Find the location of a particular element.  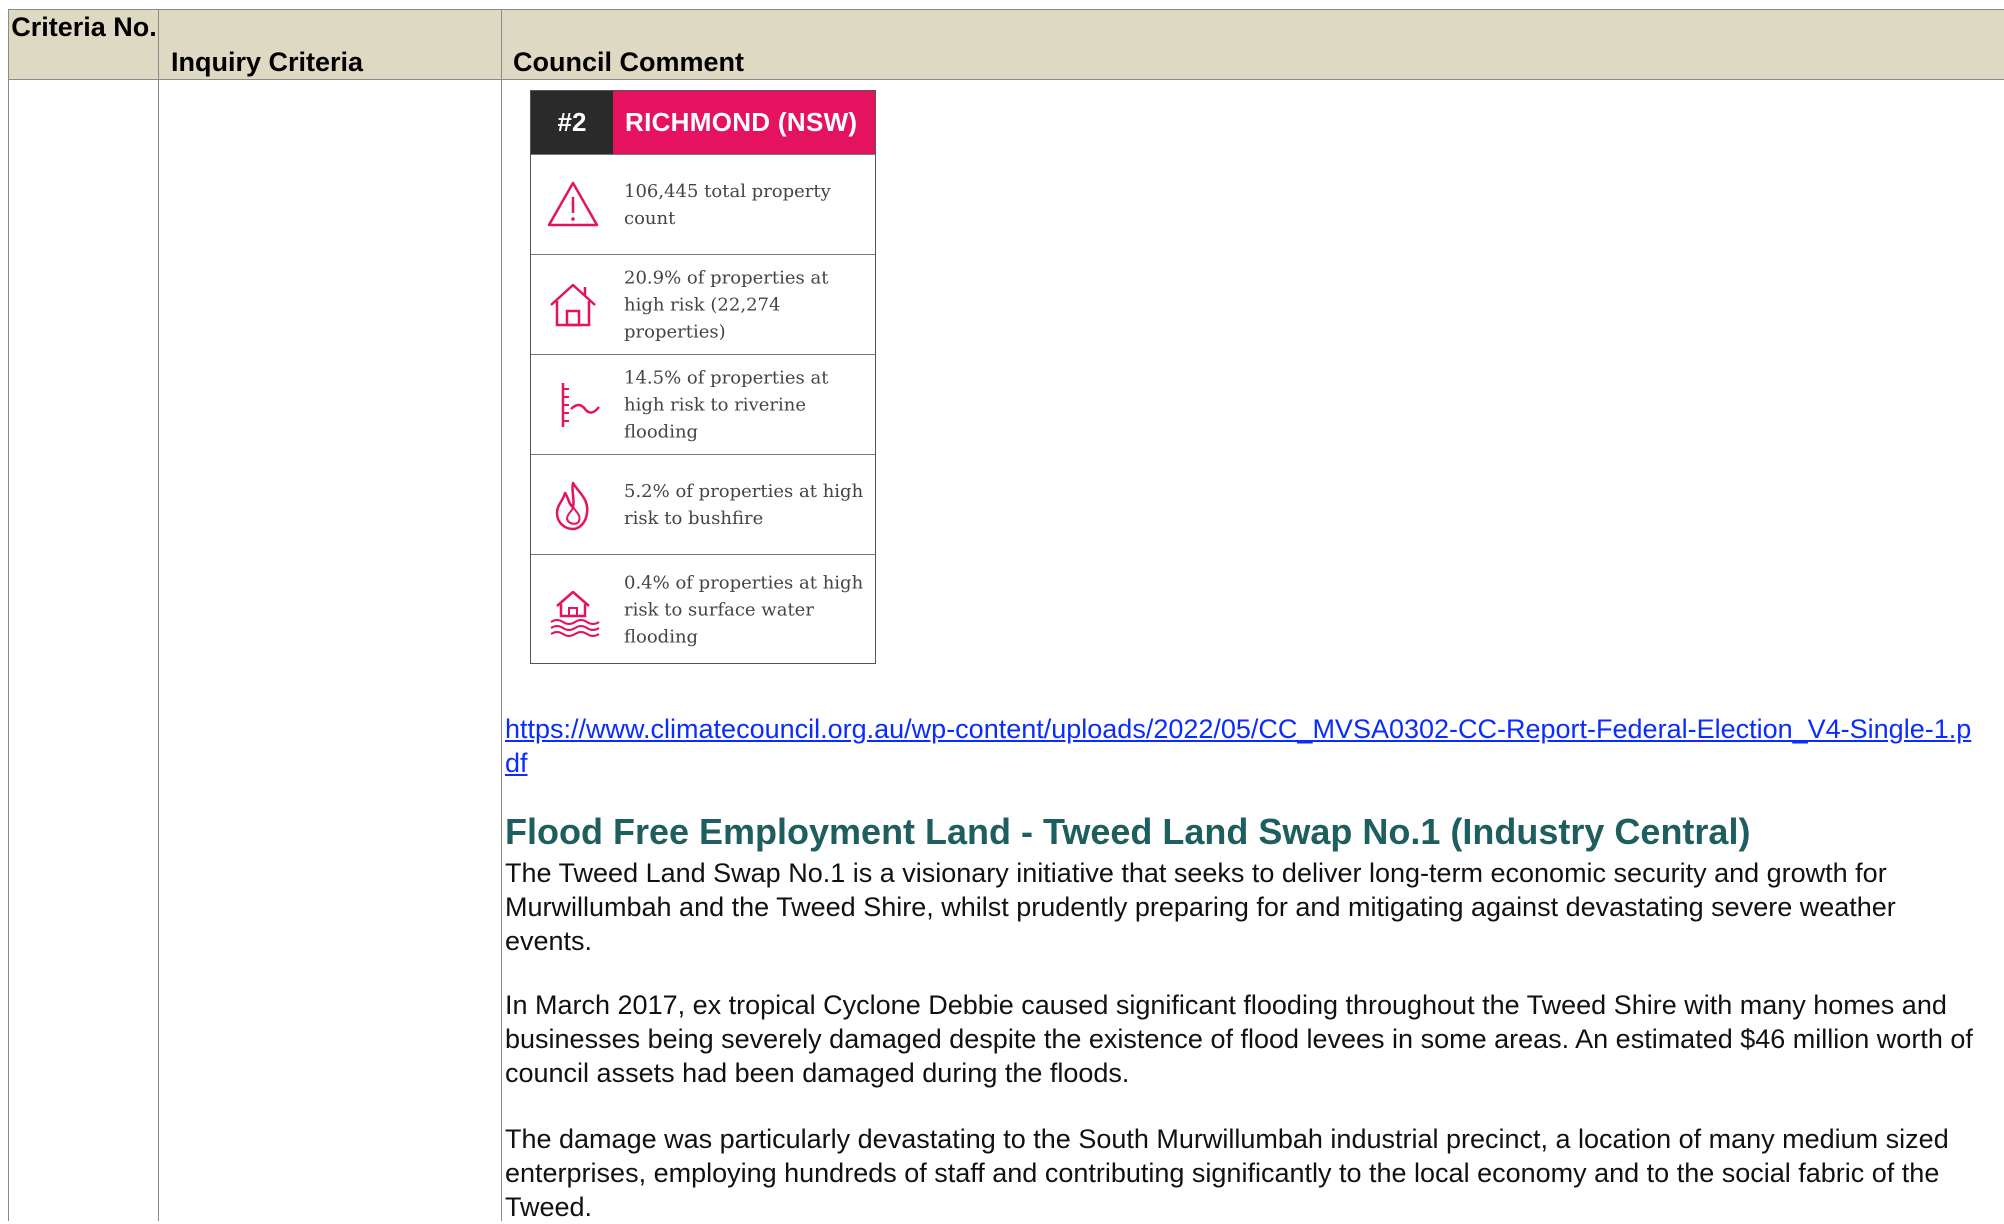

warning-triangle-icon is located at coordinates (573, 203).